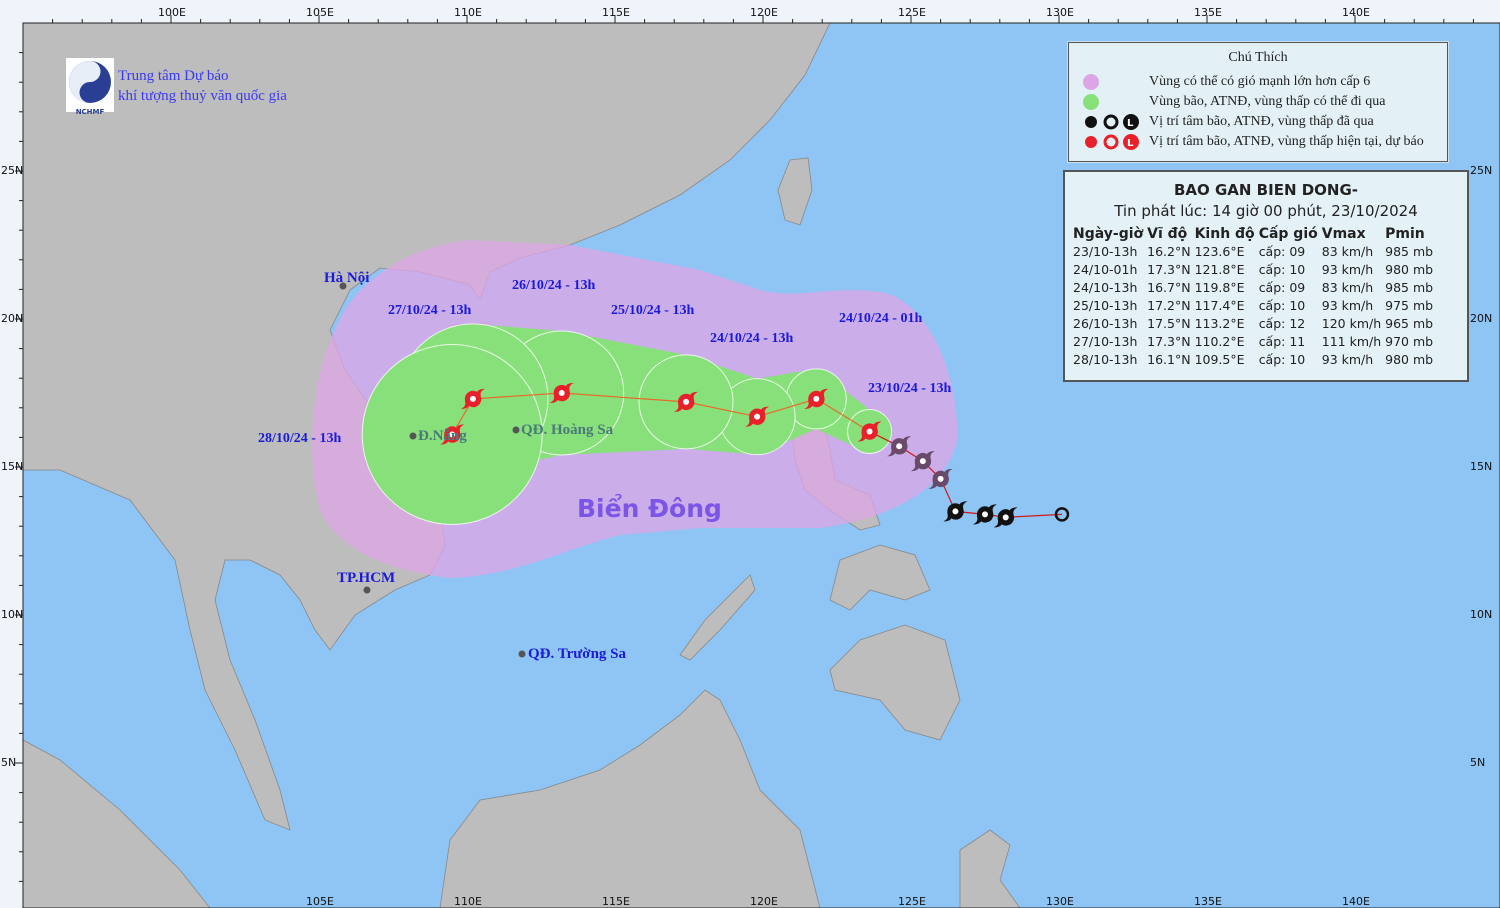 The width and height of the screenshot is (1500, 908). I want to click on column-header: Pmin, so click(1405, 234).